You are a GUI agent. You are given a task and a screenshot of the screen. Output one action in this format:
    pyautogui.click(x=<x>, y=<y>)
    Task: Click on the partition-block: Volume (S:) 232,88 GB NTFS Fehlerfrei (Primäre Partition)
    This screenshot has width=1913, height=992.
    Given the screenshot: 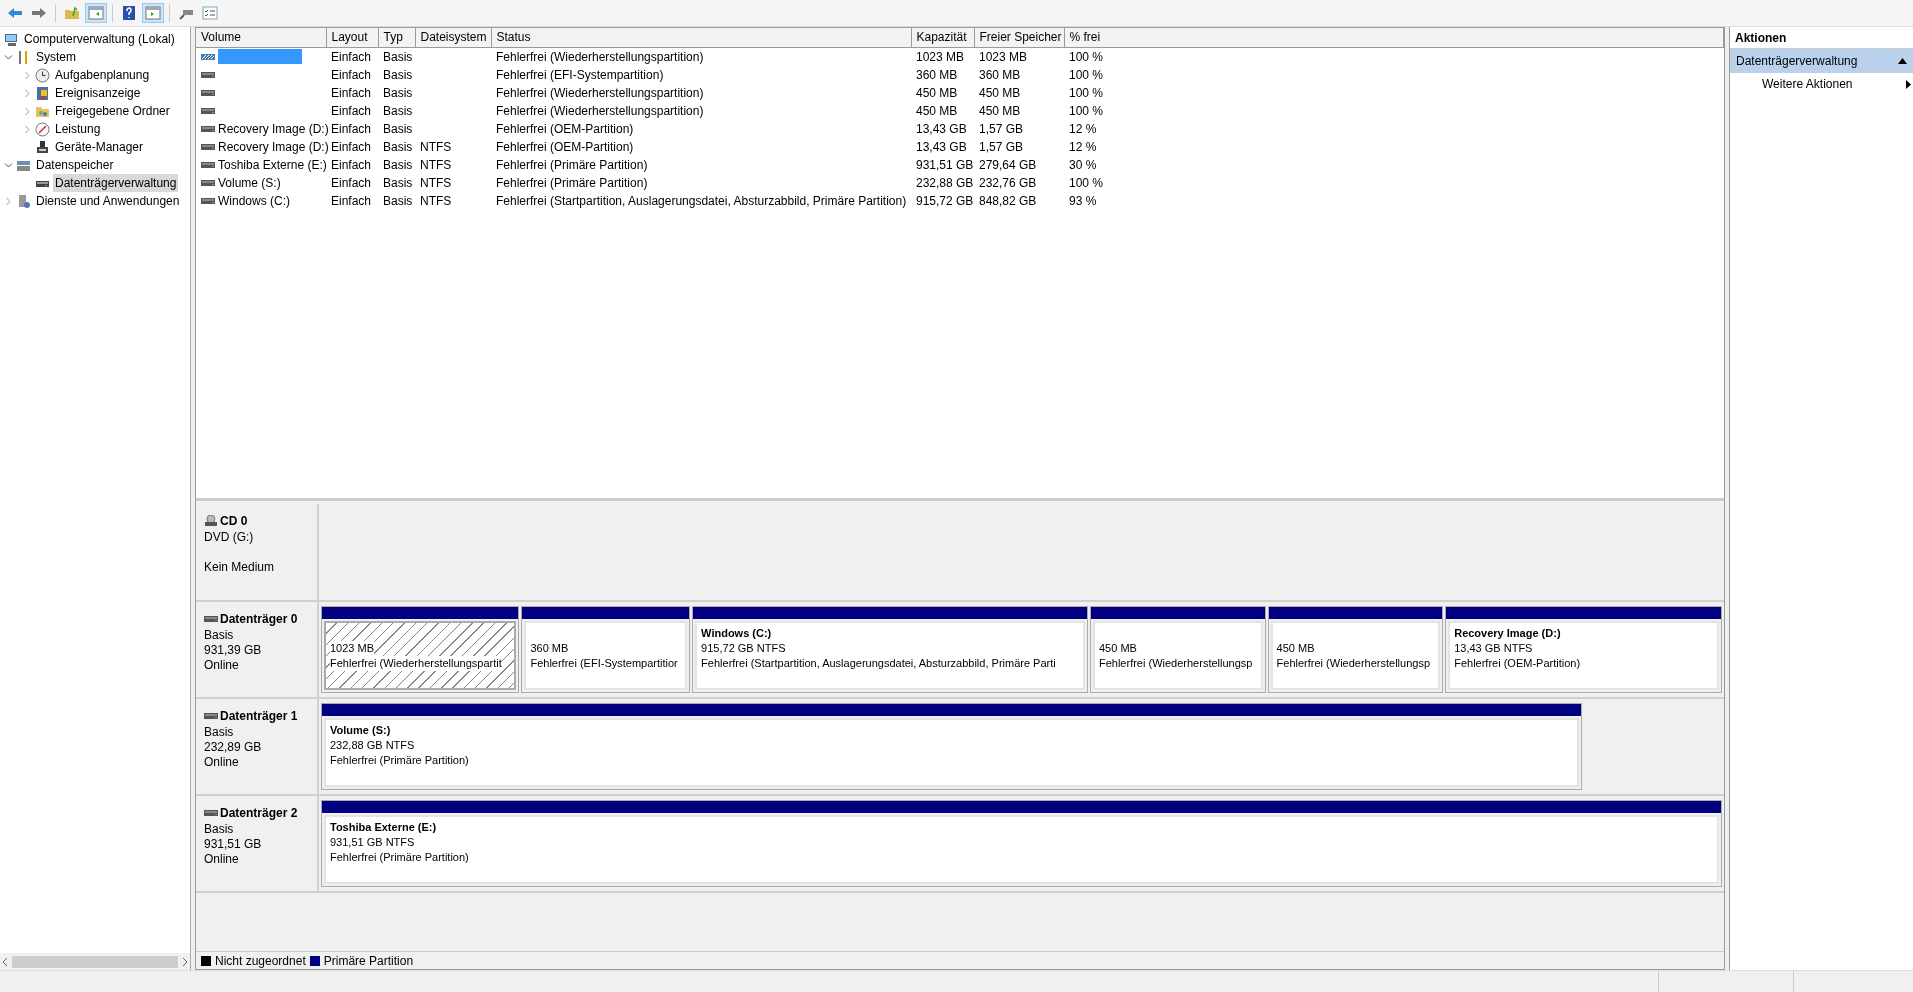 What is the action you would take?
    pyautogui.click(x=951, y=752)
    